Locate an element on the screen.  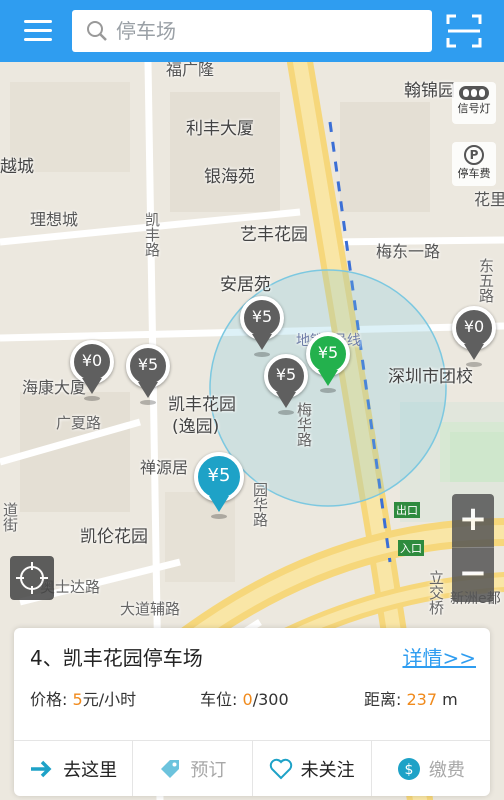
parking-fee-button: P 停车费 is located at coordinates (474, 164).